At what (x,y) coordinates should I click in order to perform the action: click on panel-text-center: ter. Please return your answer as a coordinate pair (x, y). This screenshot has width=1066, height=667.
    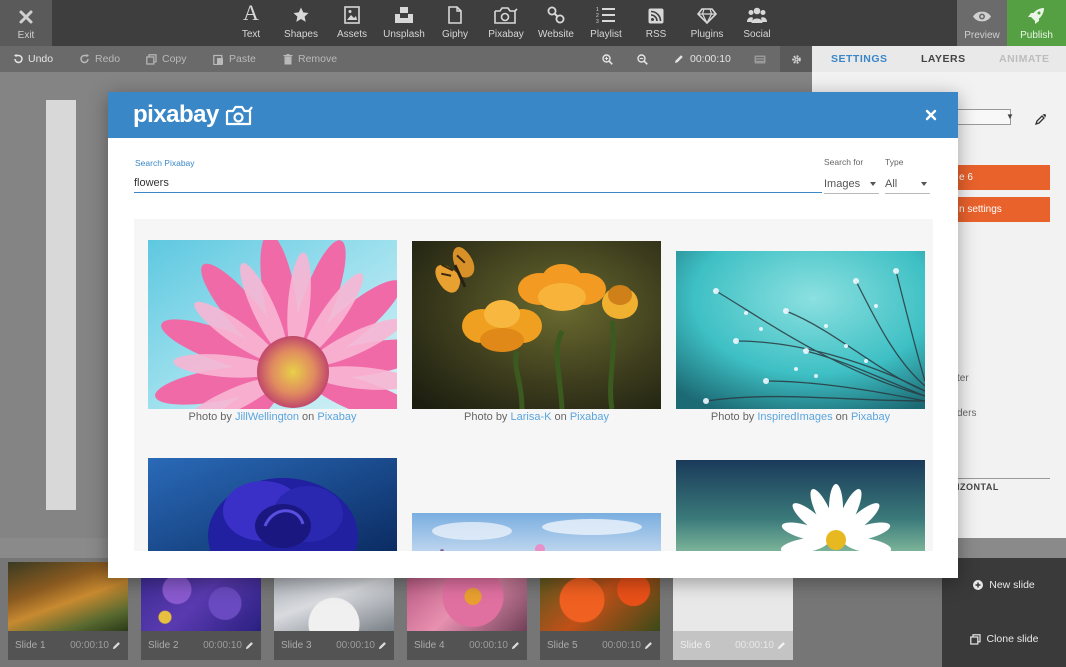
    Looking at the image, I should click on (963, 378).